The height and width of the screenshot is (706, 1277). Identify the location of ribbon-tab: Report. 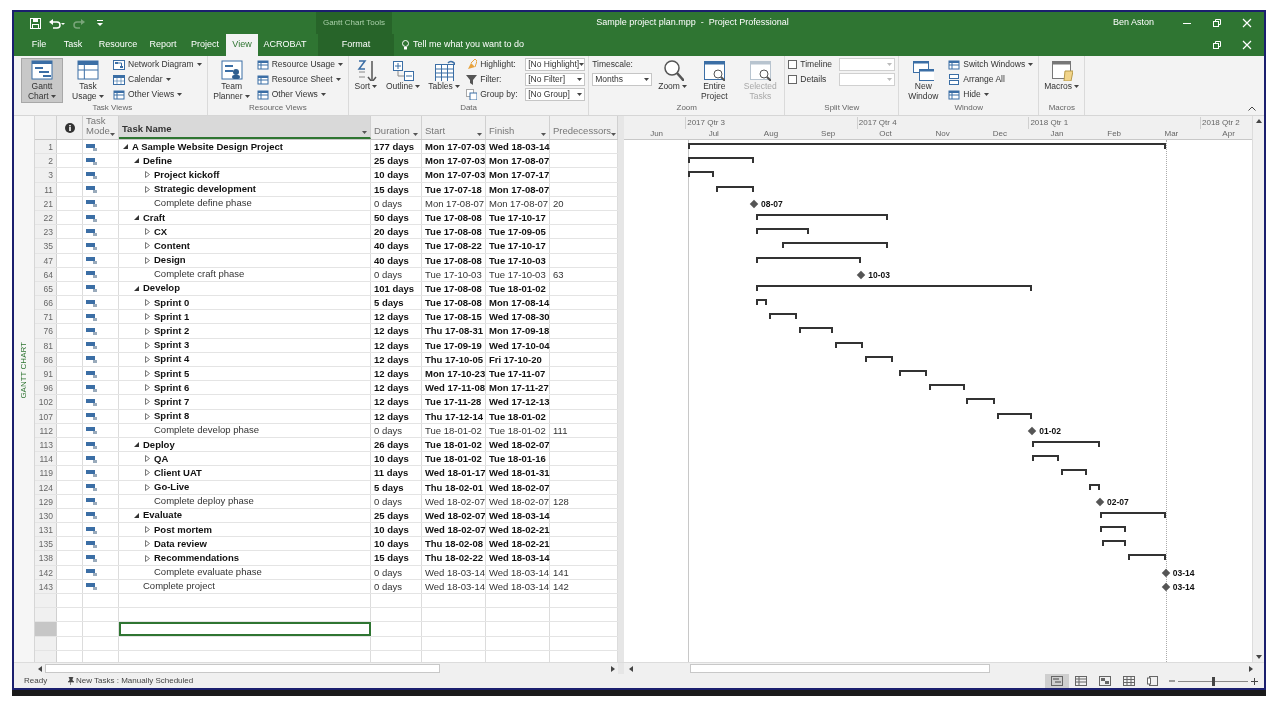
(163, 45).